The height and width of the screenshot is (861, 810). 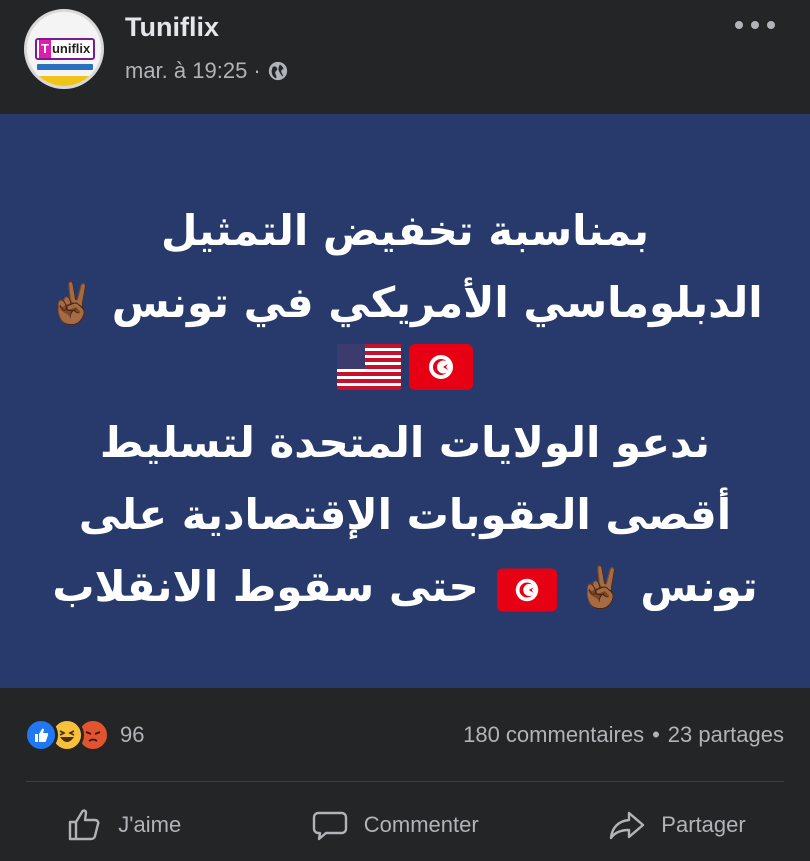 I want to click on like-button: J'aime, so click(x=122, y=825).